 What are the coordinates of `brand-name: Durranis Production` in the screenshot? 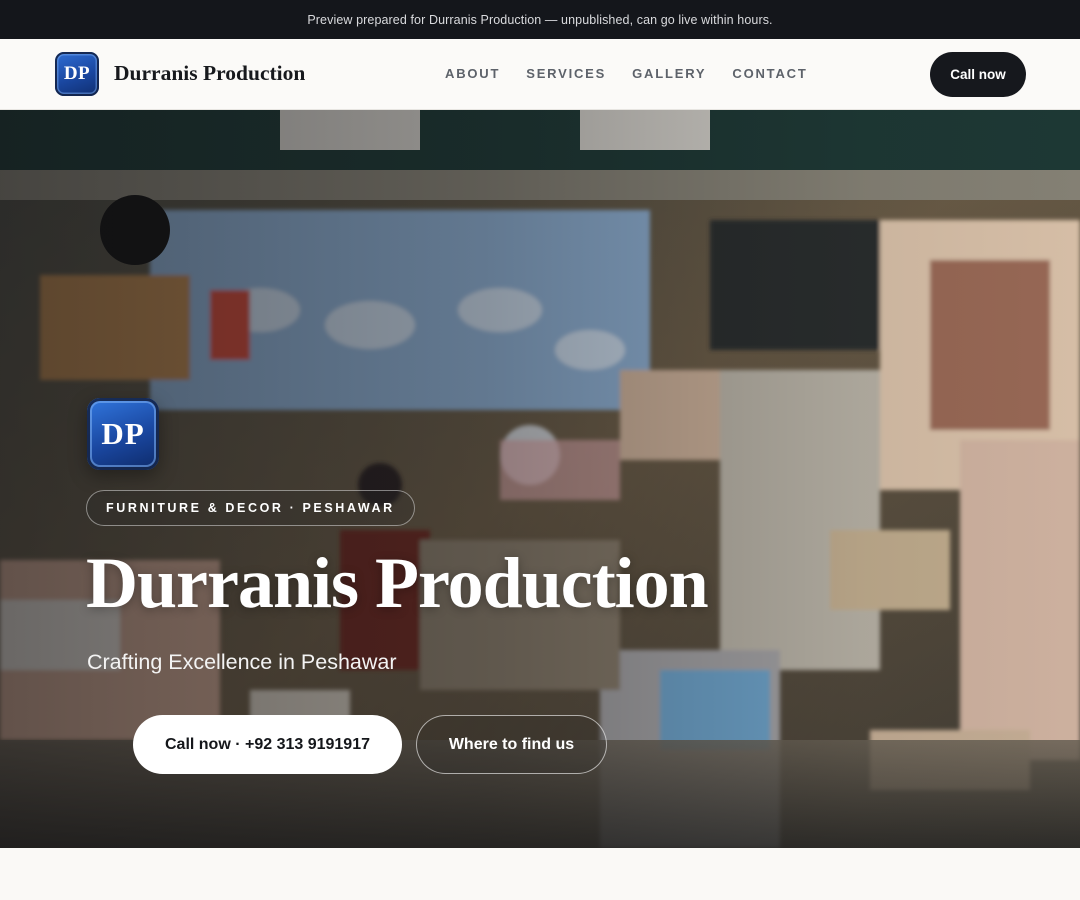 It's located at (209, 73).